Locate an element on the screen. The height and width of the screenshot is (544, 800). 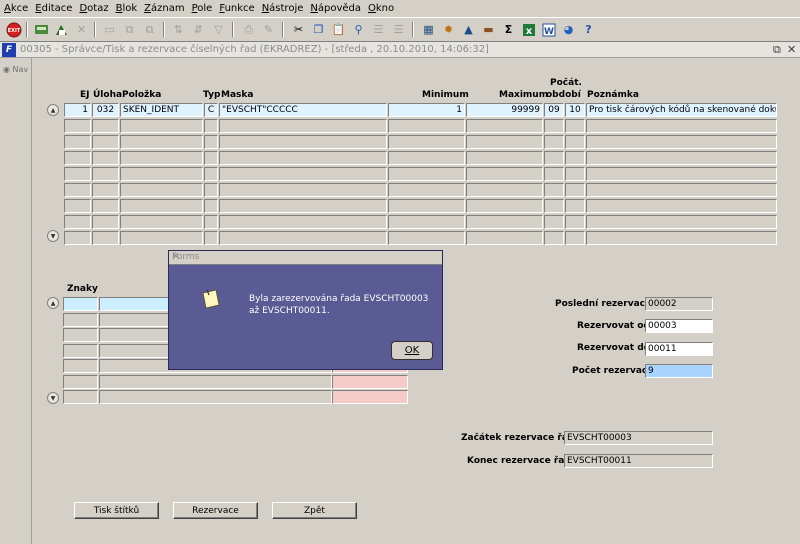
toolbox-button: ▬ is located at coordinates (488, 29).